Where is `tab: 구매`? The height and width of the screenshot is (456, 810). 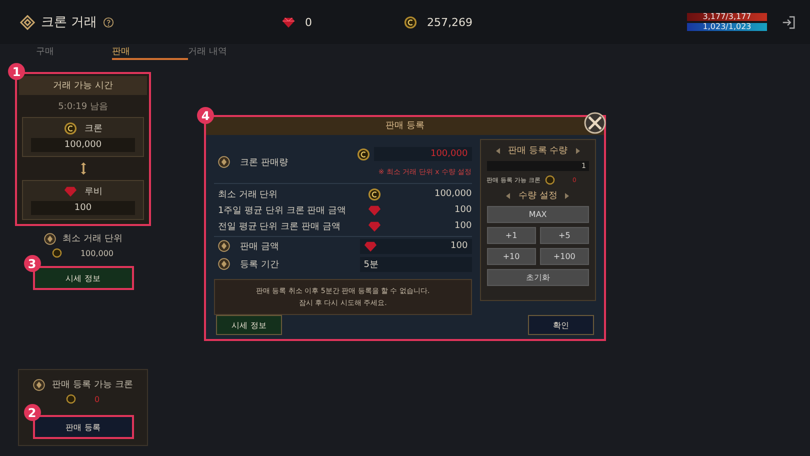
tab: 구매 is located at coordinates (74, 52).